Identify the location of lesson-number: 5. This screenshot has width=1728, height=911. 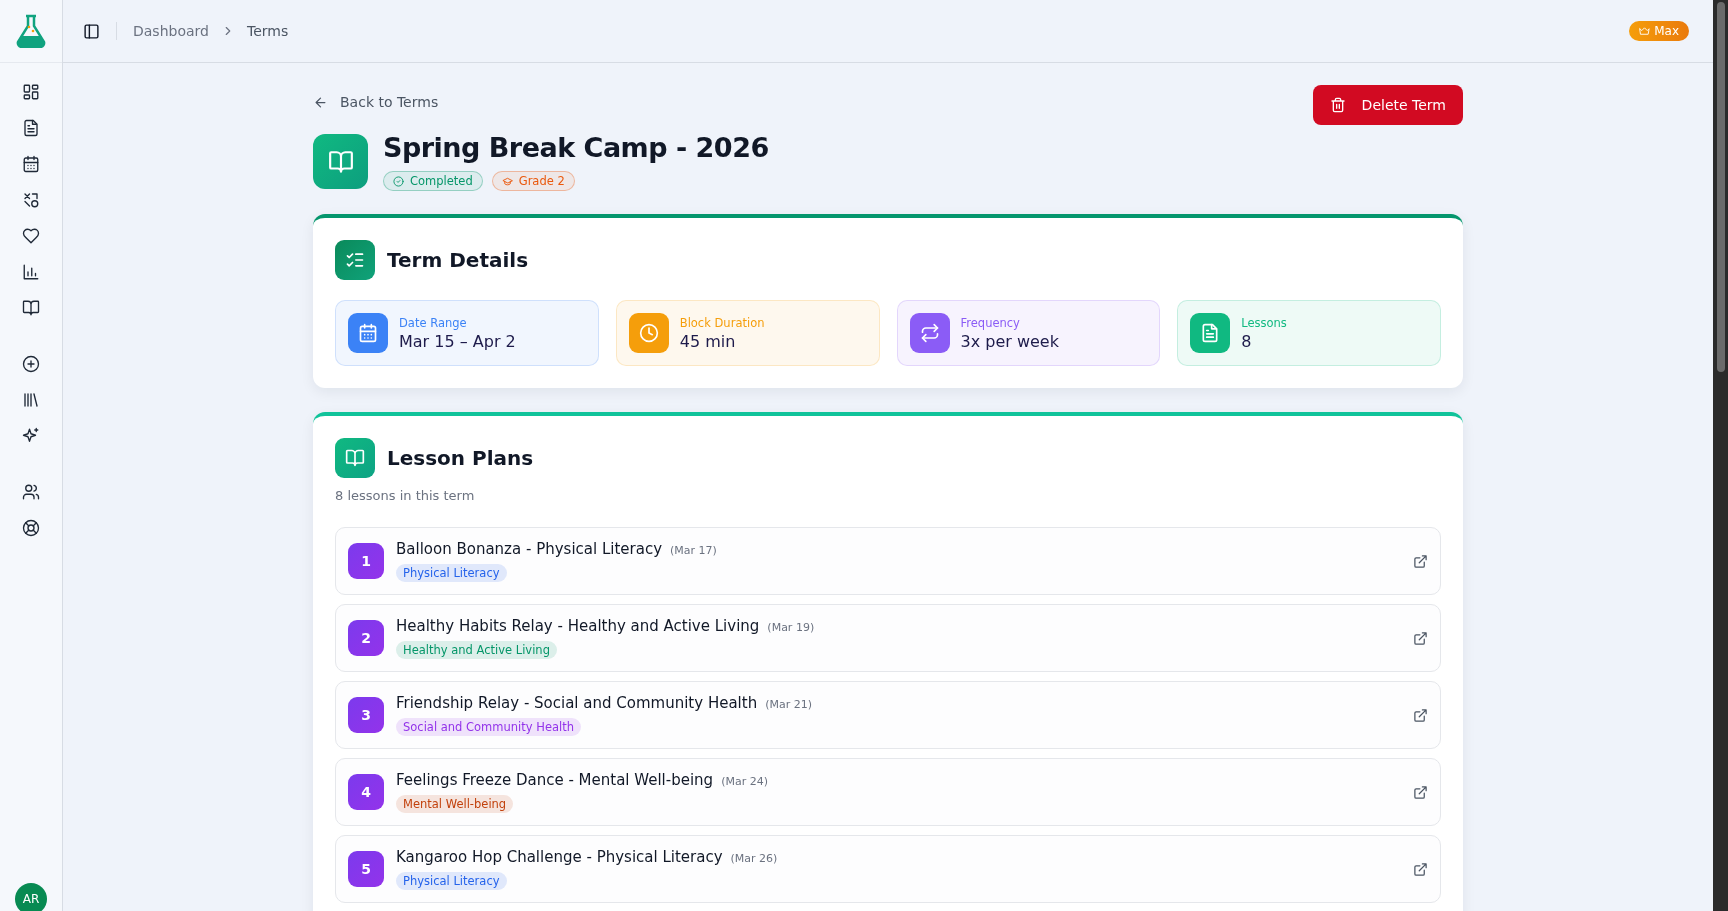
(366, 869).